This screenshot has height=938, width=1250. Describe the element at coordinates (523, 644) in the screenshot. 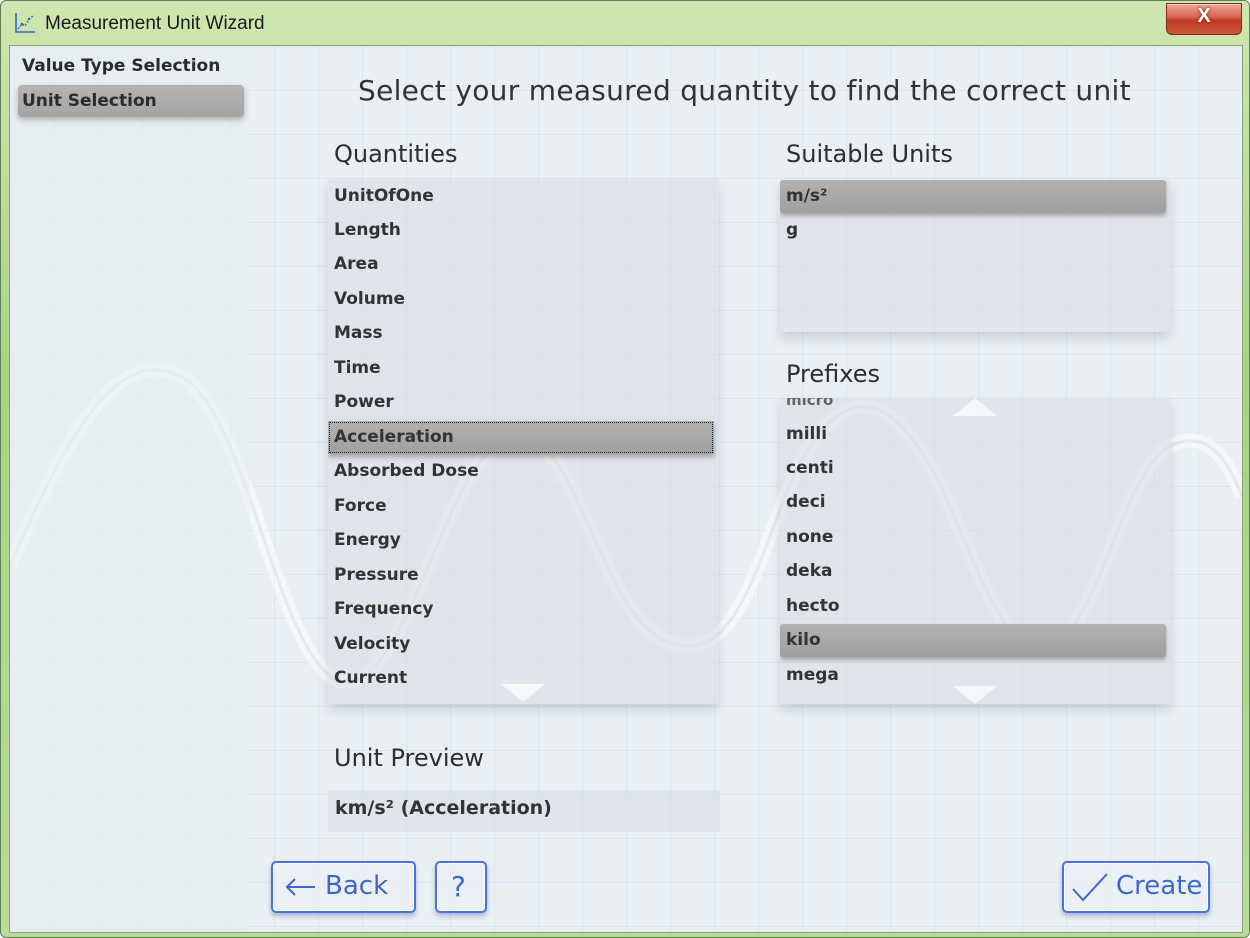

I see `list-item: Velocity` at that location.